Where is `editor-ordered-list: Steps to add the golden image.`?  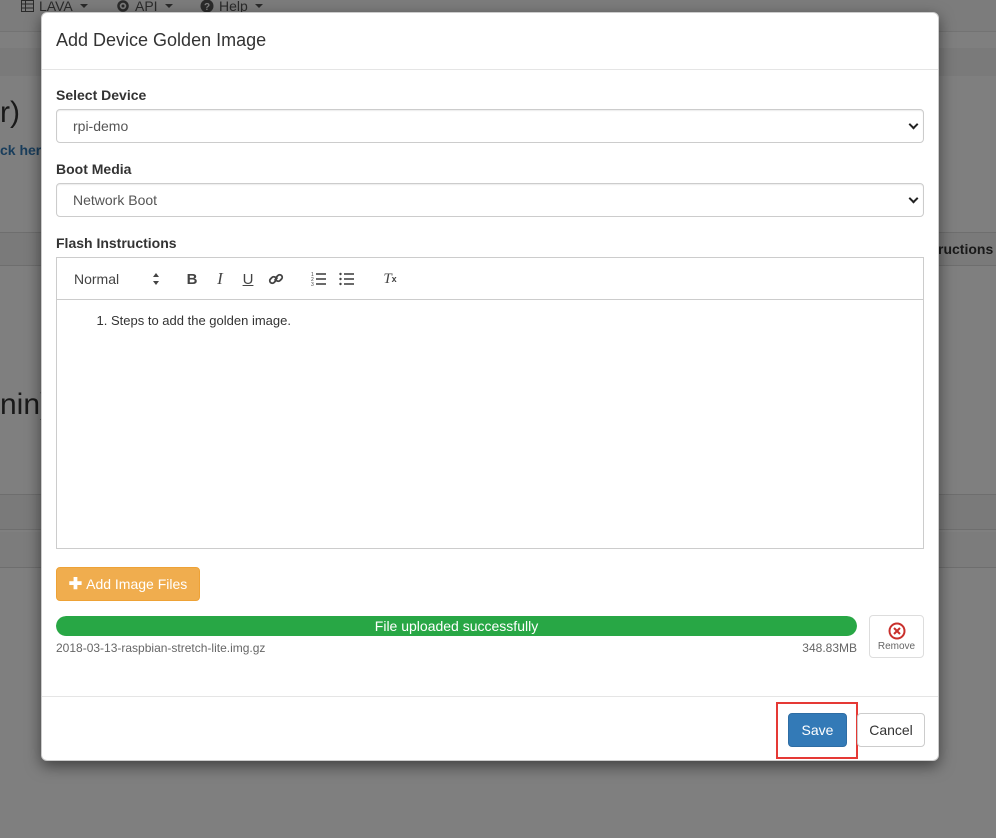 editor-ordered-list: Steps to add the golden image. is located at coordinates (490, 321).